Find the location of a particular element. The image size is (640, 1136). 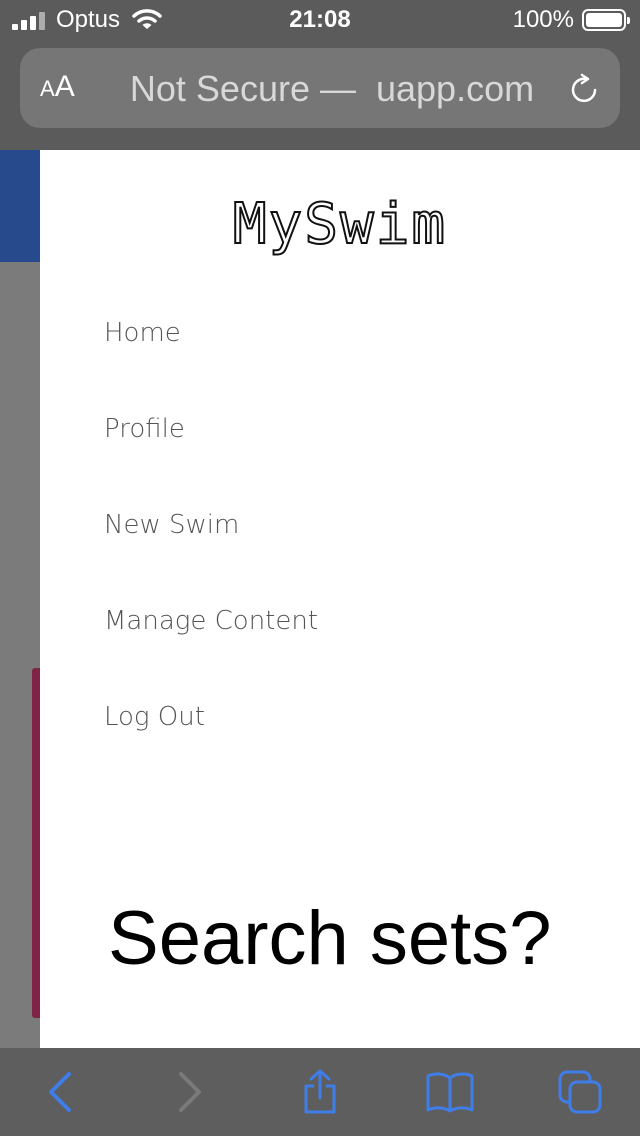

bookmarks-icon is located at coordinates (450, 1092).